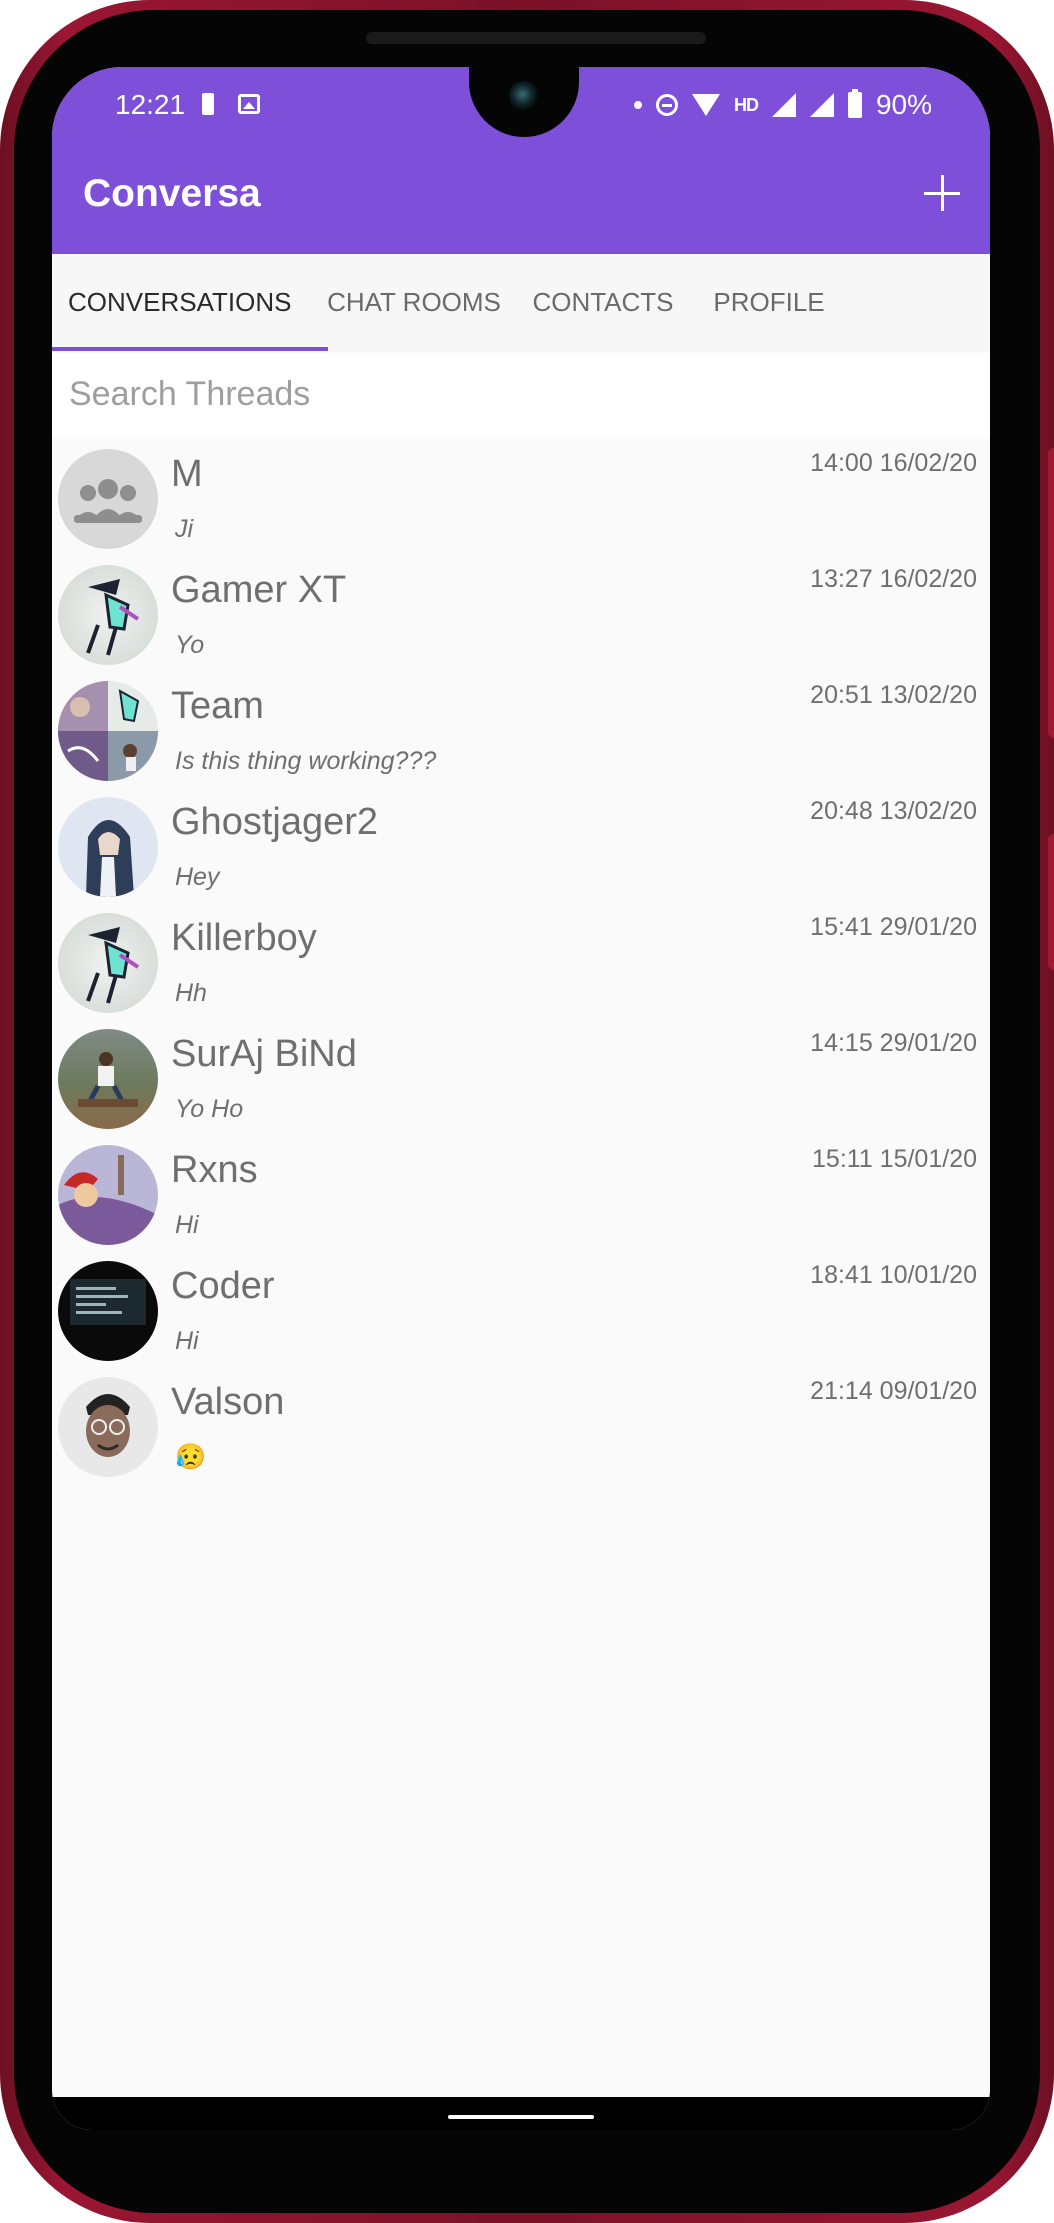 This screenshot has width=1054, height=2223. I want to click on sd-card-icon, so click(208, 104).